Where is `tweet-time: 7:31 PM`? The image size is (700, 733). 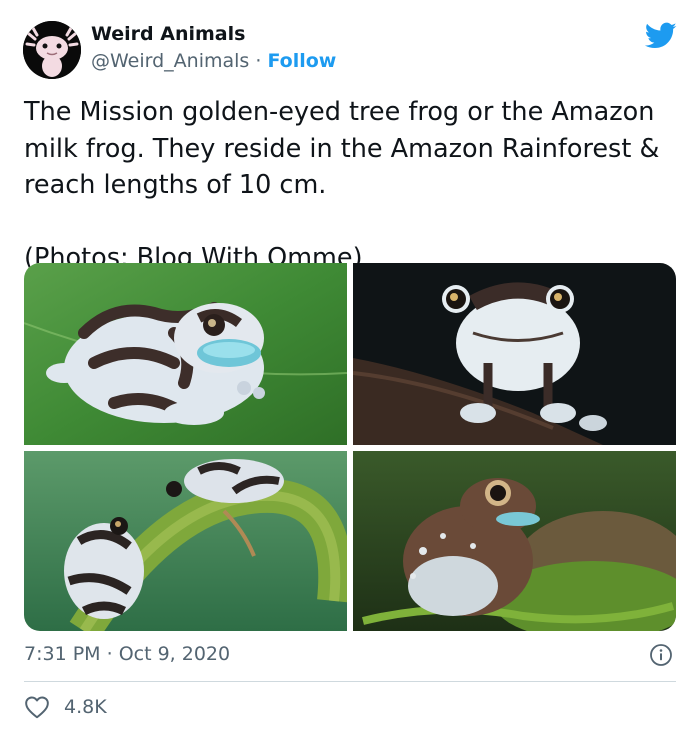 tweet-time: 7:31 PM is located at coordinates (62, 654).